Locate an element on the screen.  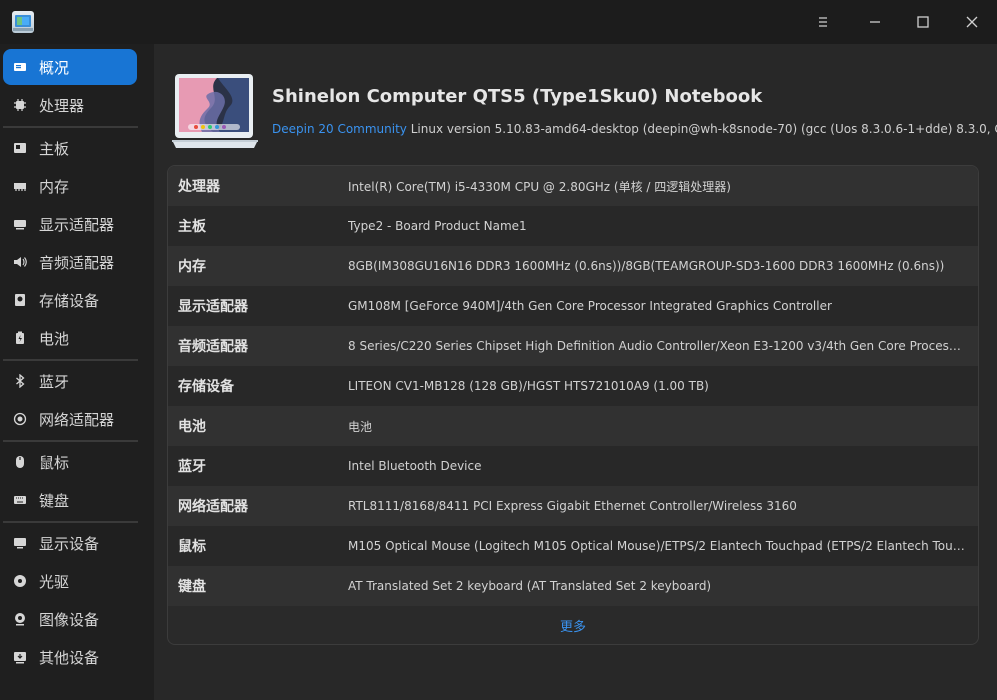
maximize-icon is located at coordinates (923, 22).